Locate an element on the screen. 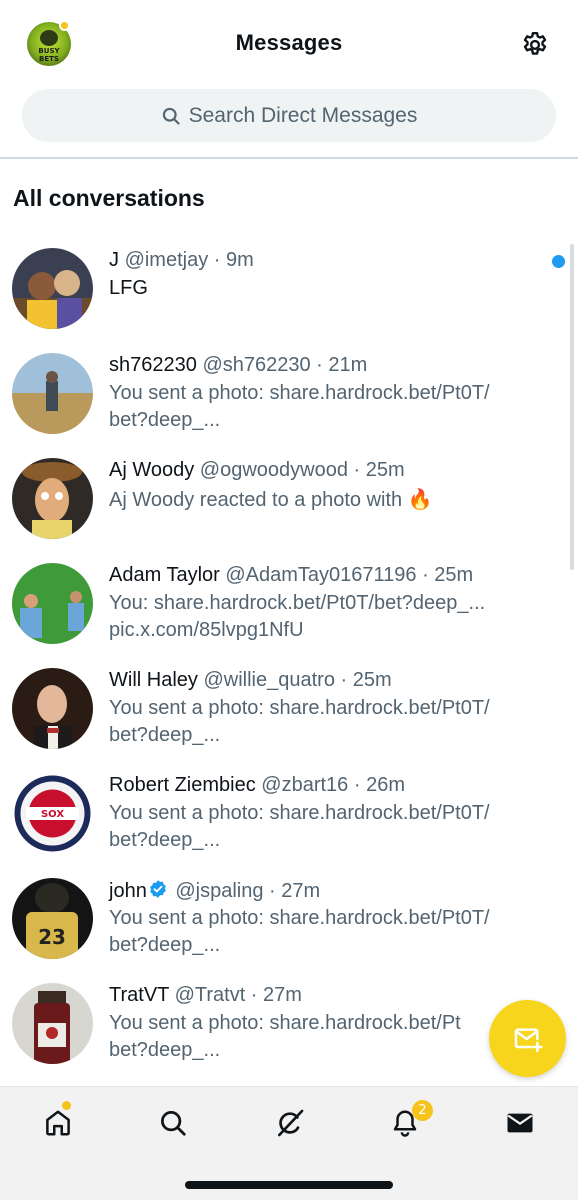 This screenshot has width=578, height=1200. conversation-meta: @willie_quatro · 25m is located at coordinates (297, 680).